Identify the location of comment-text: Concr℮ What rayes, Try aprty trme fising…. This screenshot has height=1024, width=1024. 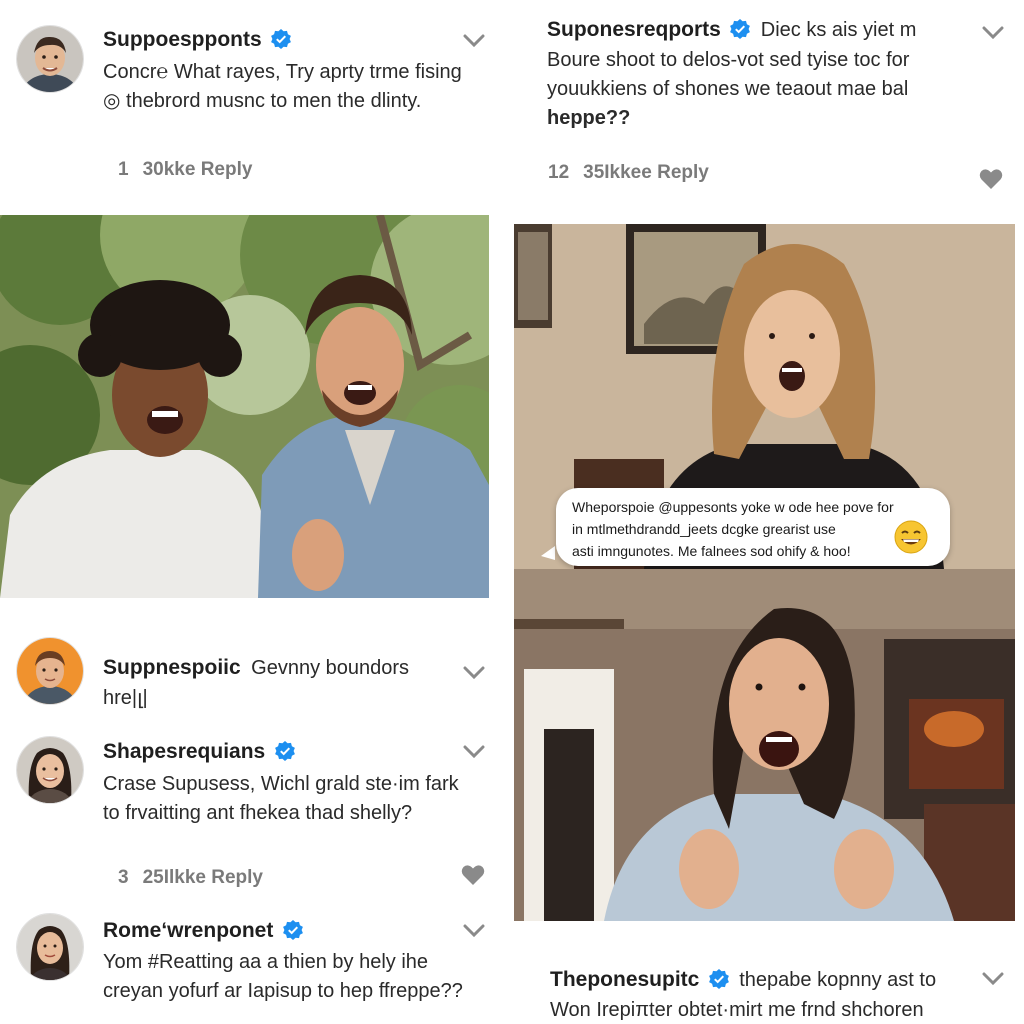
(282, 86).